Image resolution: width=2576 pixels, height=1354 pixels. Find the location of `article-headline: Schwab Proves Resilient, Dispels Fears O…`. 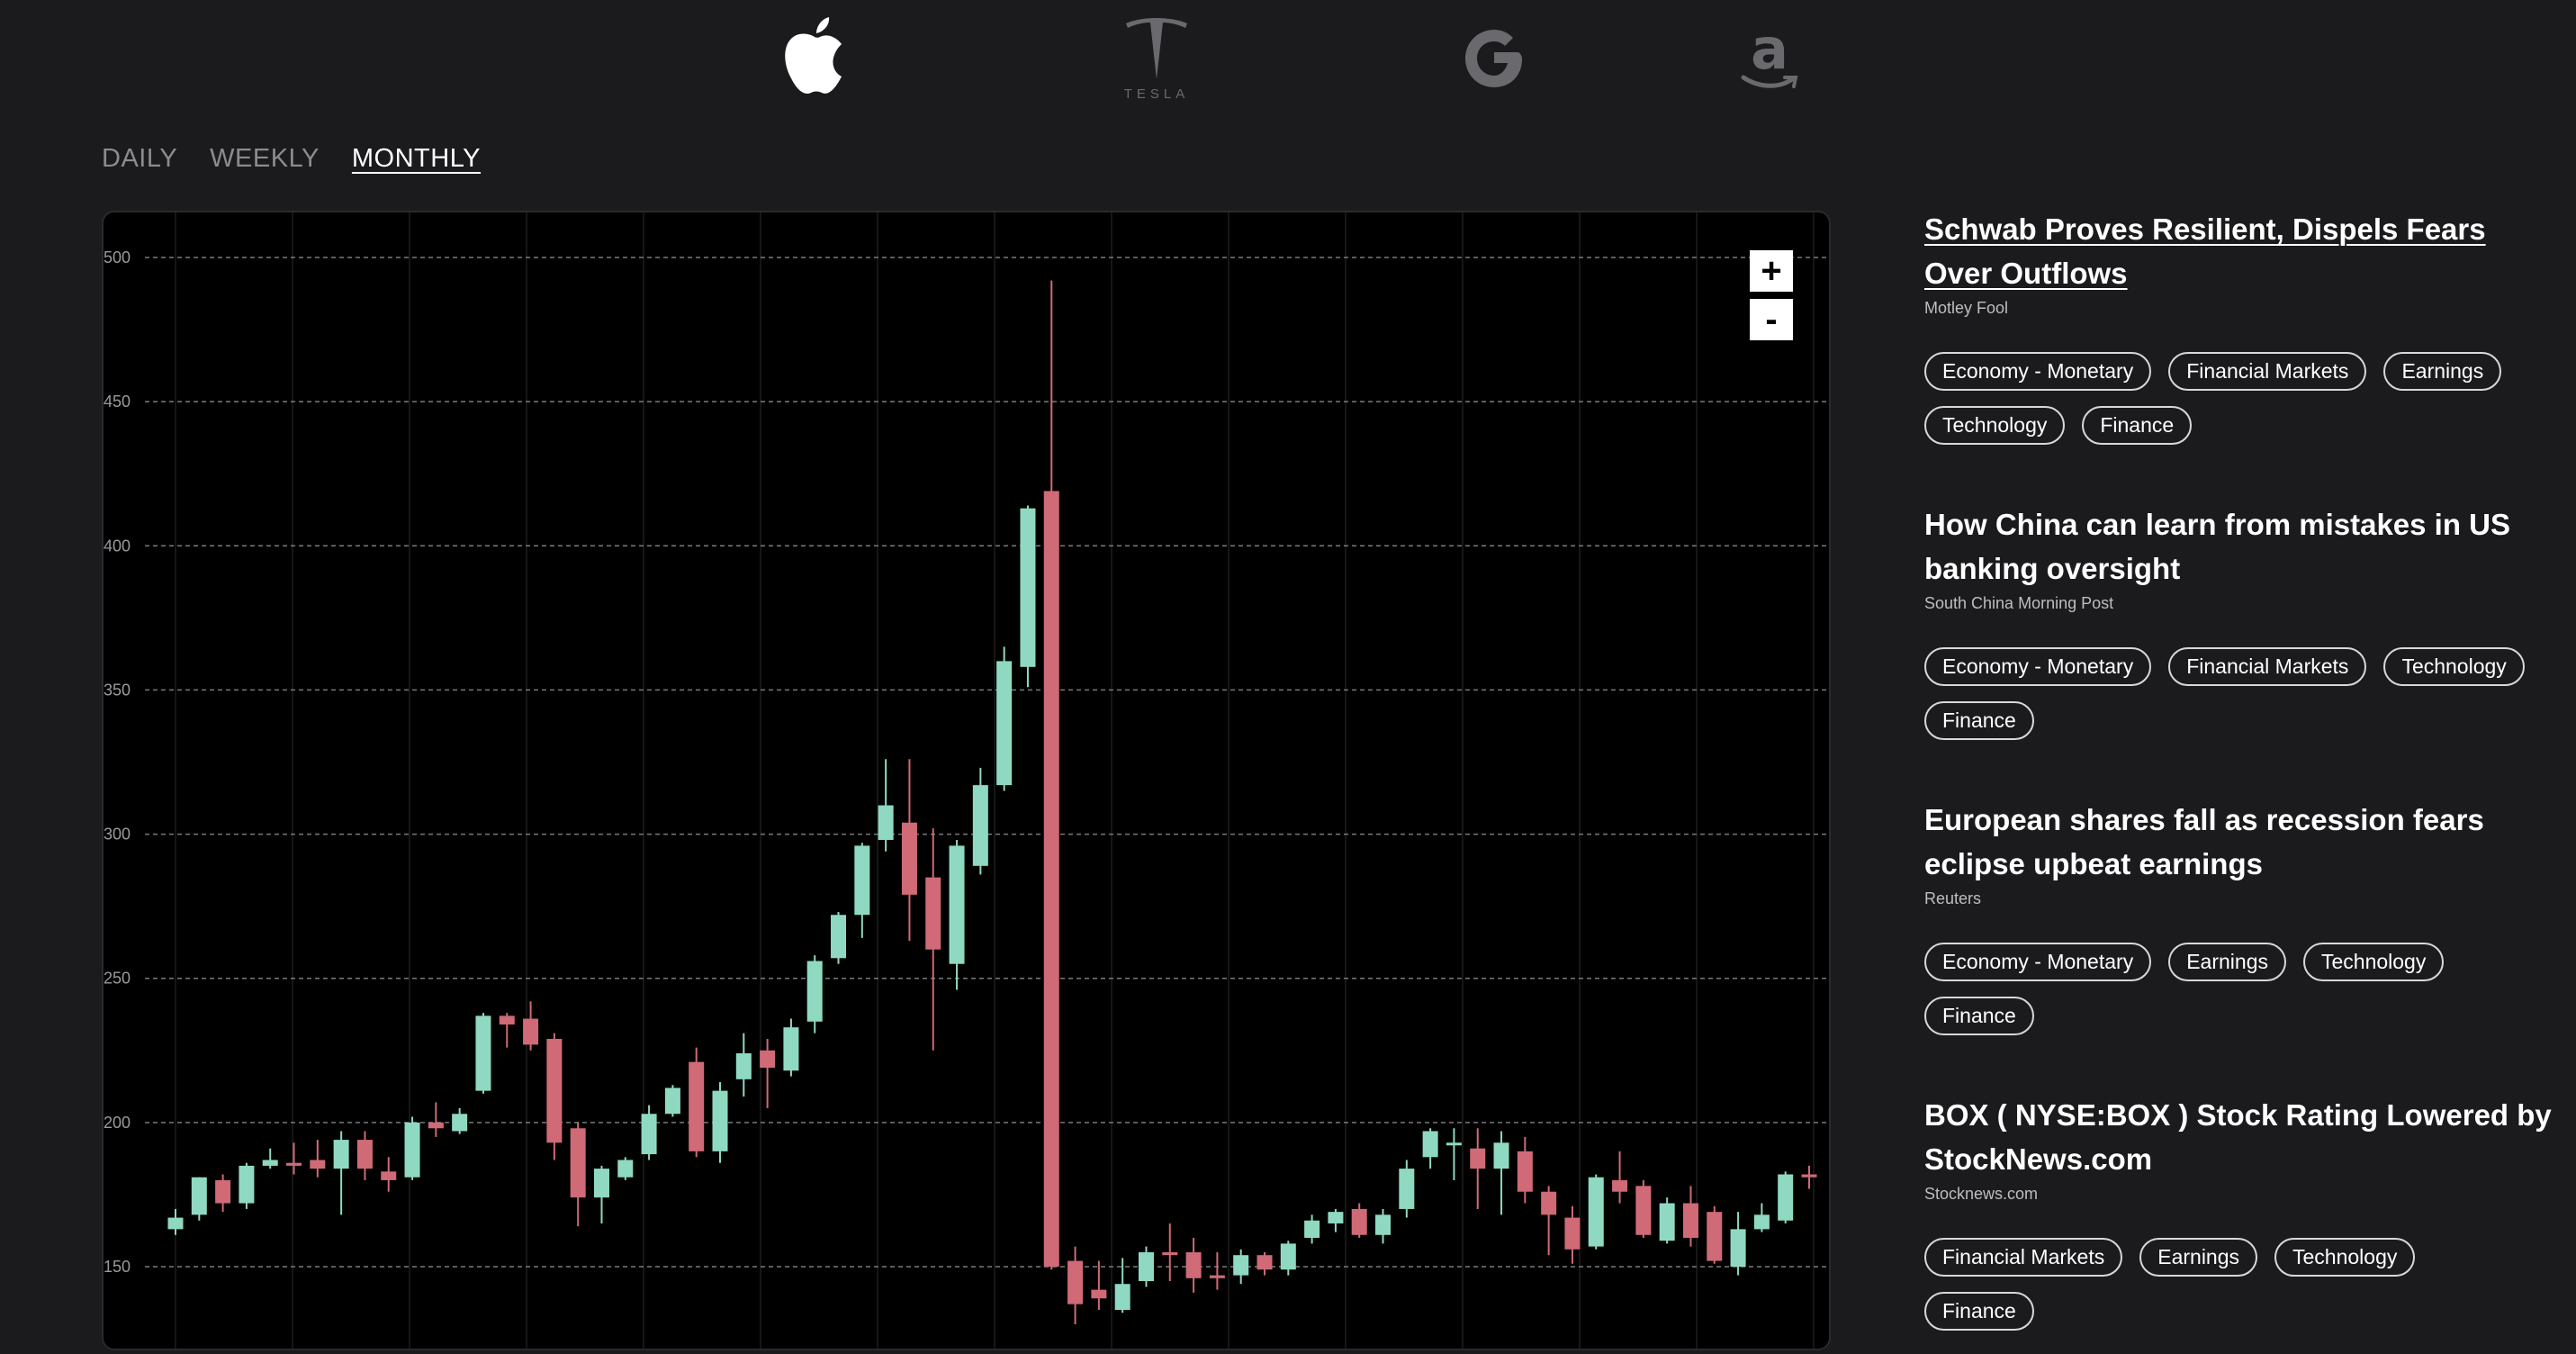

article-headline: Schwab Proves Resilient, Dispels Fears O… is located at coordinates (2239, 251).